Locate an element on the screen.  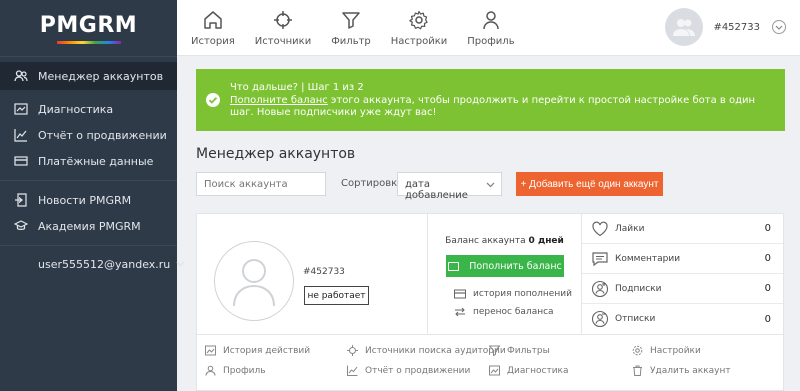
sort-label: Сортировка is located at coordinates (372, 183).